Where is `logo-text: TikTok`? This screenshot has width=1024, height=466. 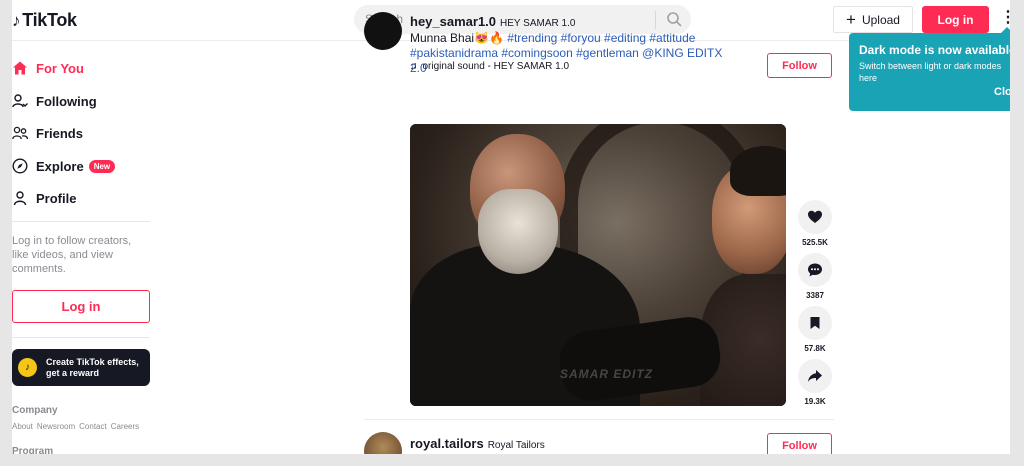
logo-text: TikTok is located at coordinates (49, 20).